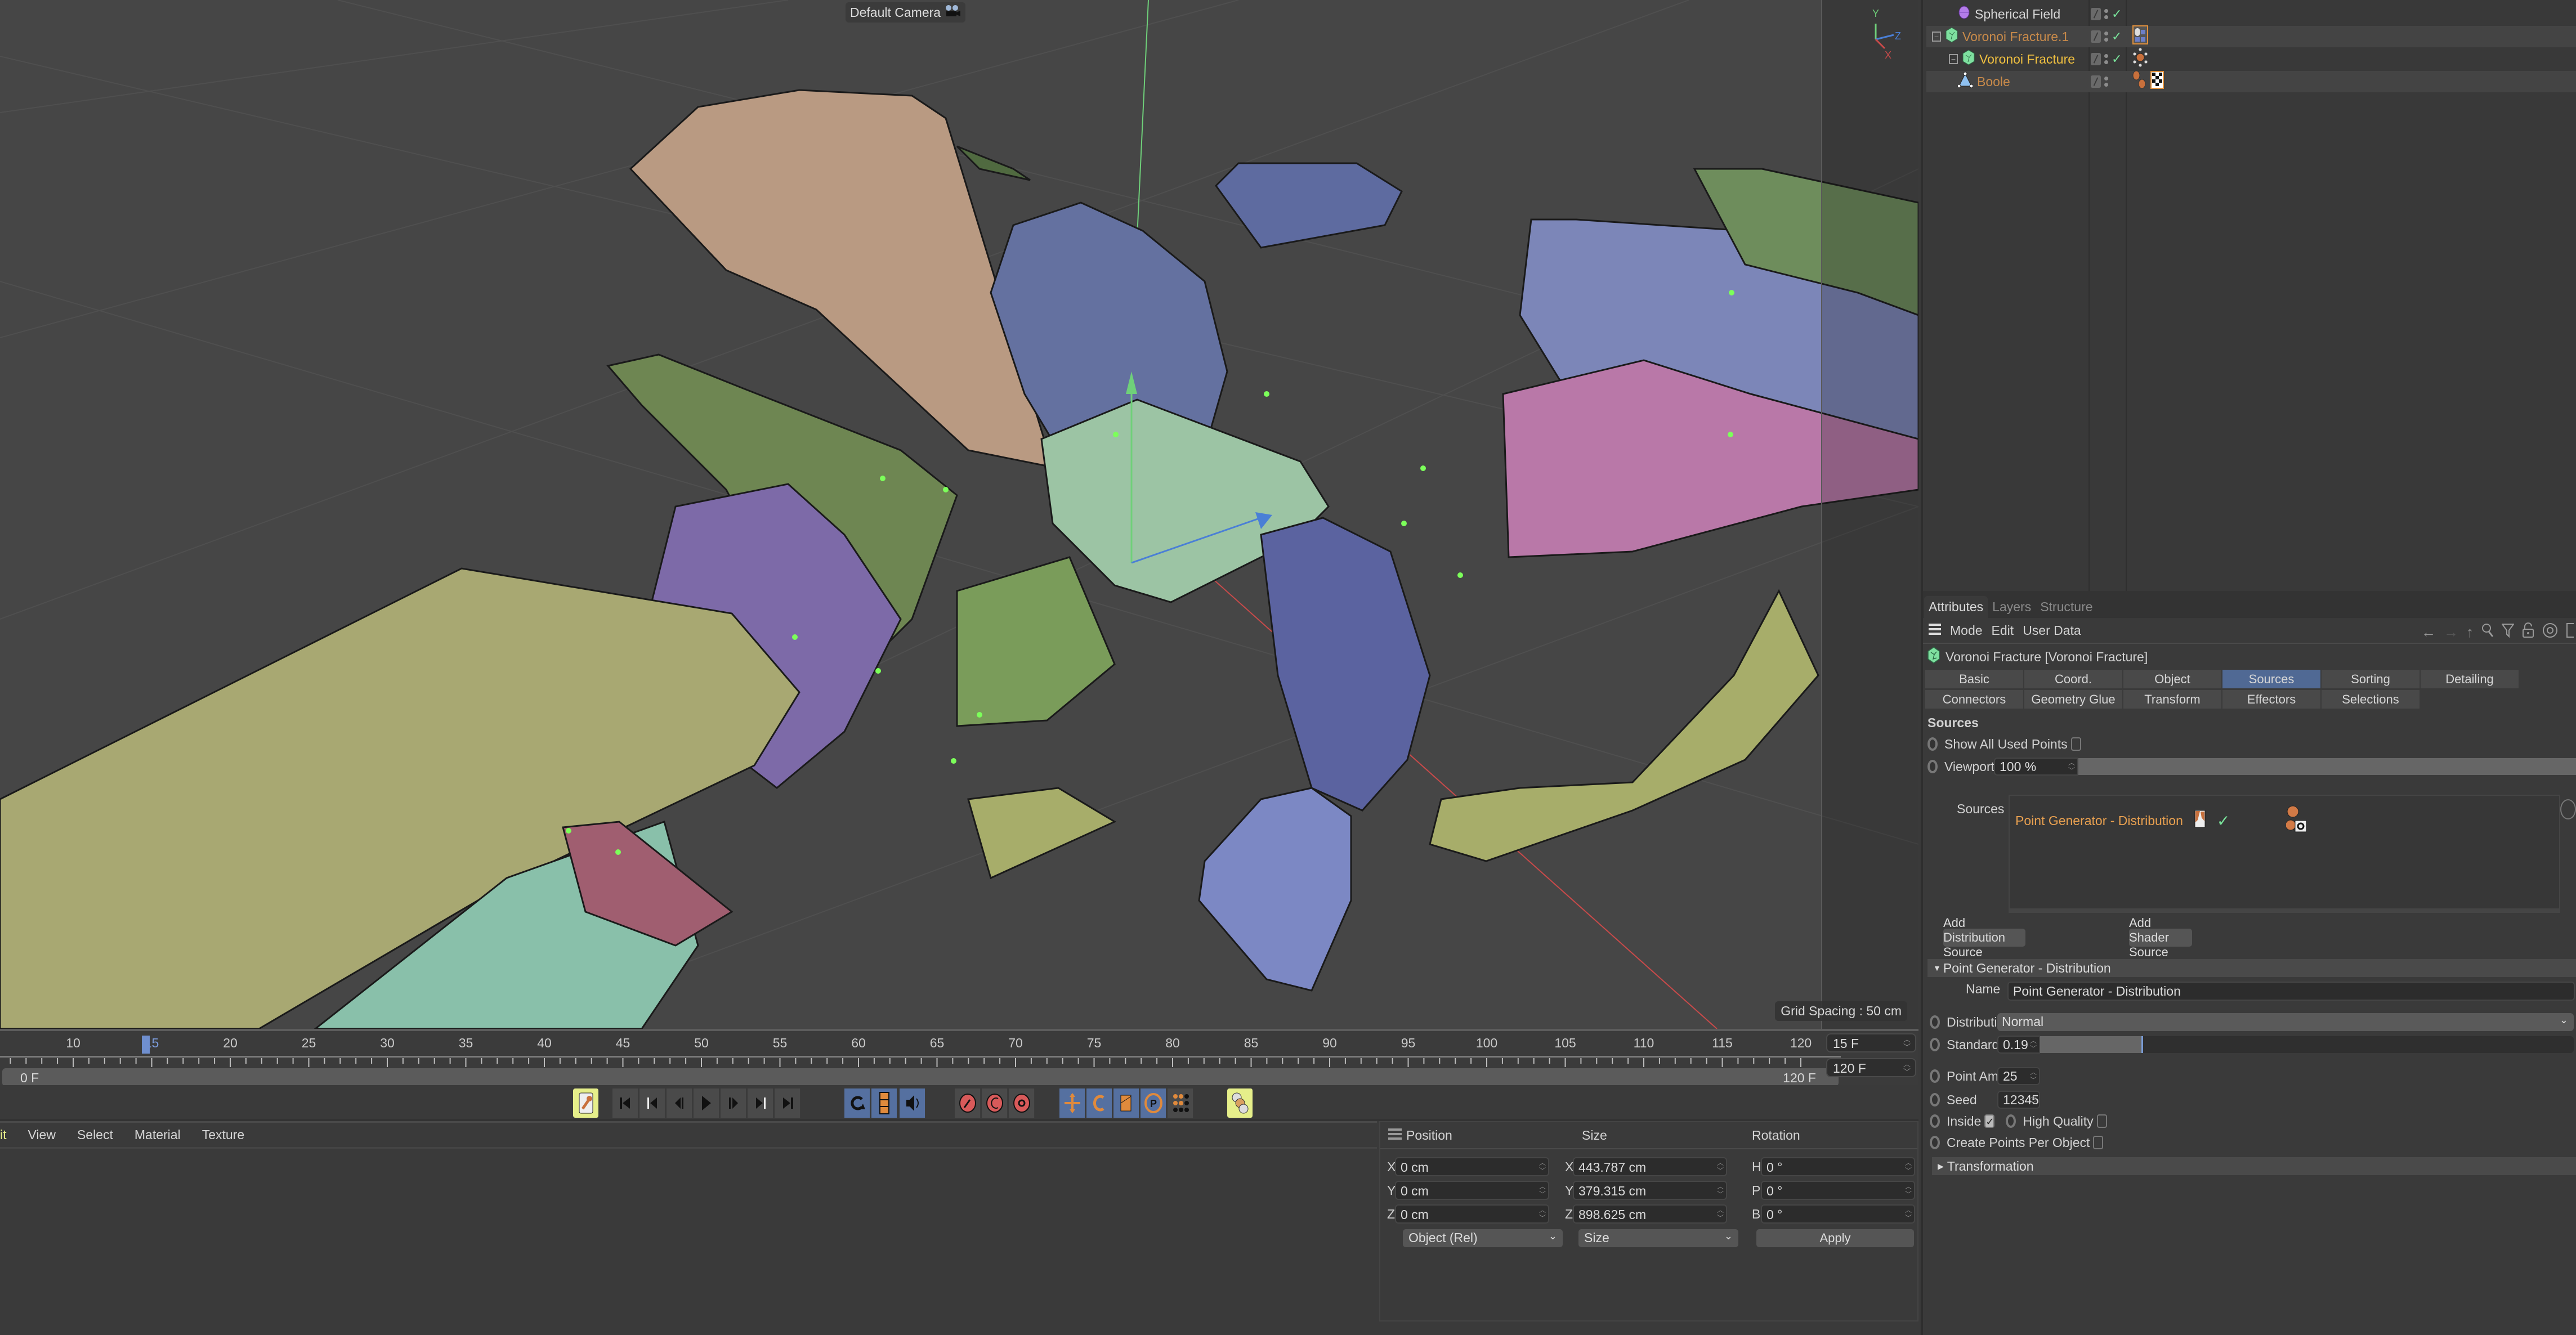 The height and width of the screenshot is (1335, 2576). I want to click on previous-key-button, so click(652, 1103).